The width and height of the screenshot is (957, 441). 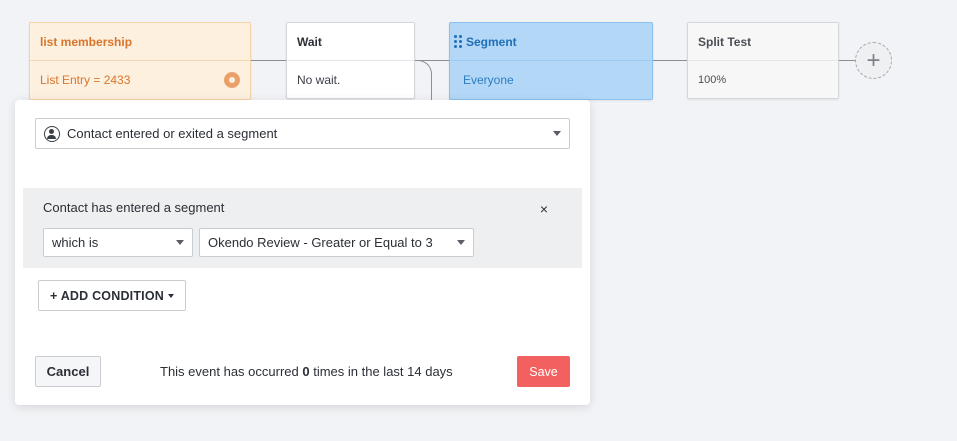 I want to click on occurrence-suffix: times in the last 14 days, so click(x=383, y=371).